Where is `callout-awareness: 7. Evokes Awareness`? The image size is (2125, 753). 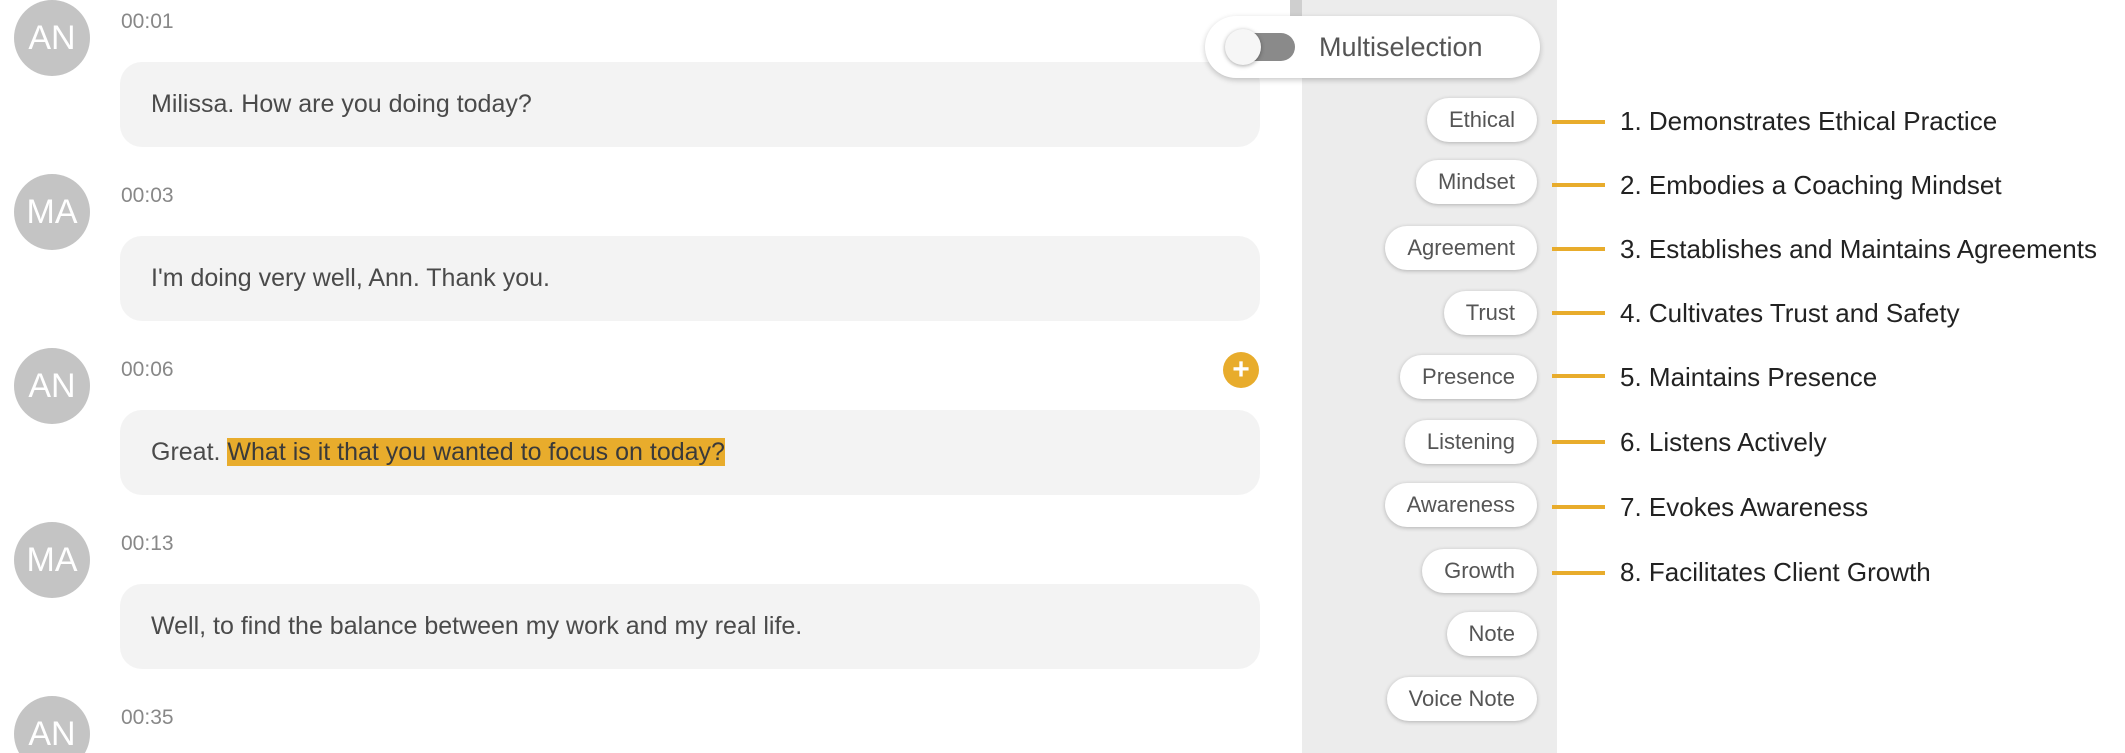
callout-awareness: 7. Evokes Awareness is located at coordinates (1744, 507).